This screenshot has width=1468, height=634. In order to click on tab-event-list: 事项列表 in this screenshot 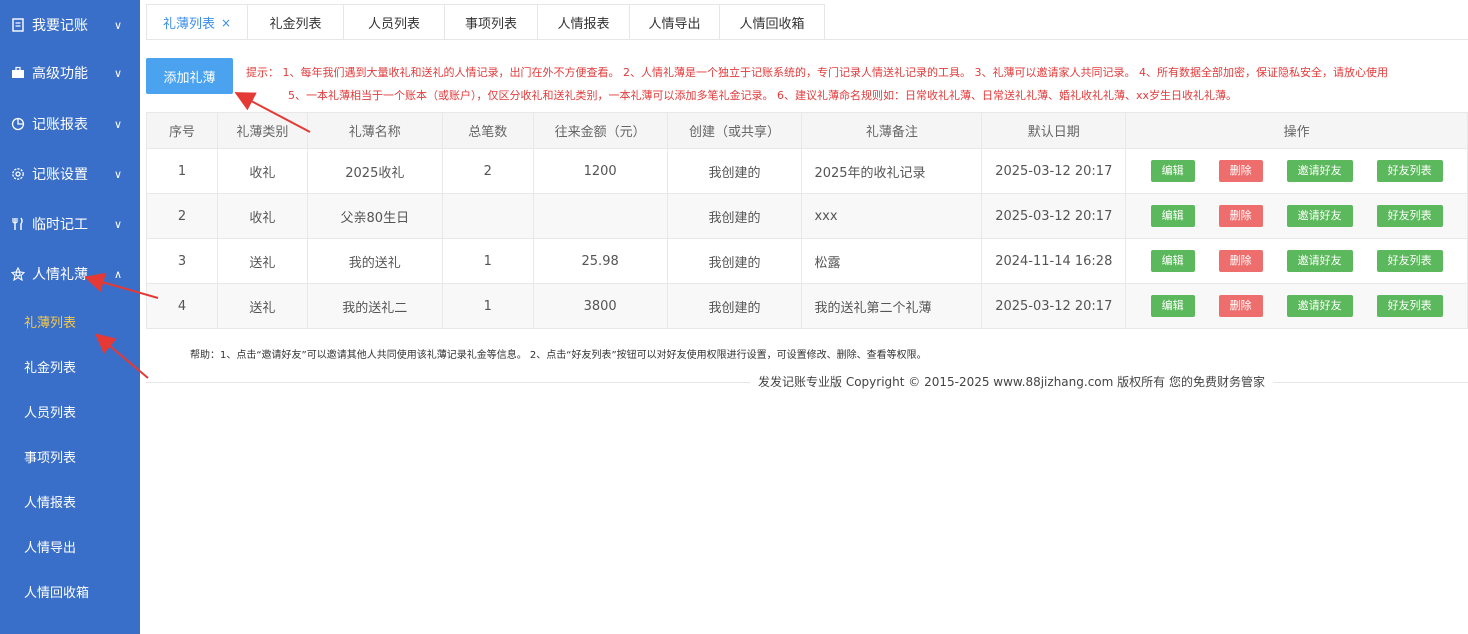, I will do `click(491, 22)`.